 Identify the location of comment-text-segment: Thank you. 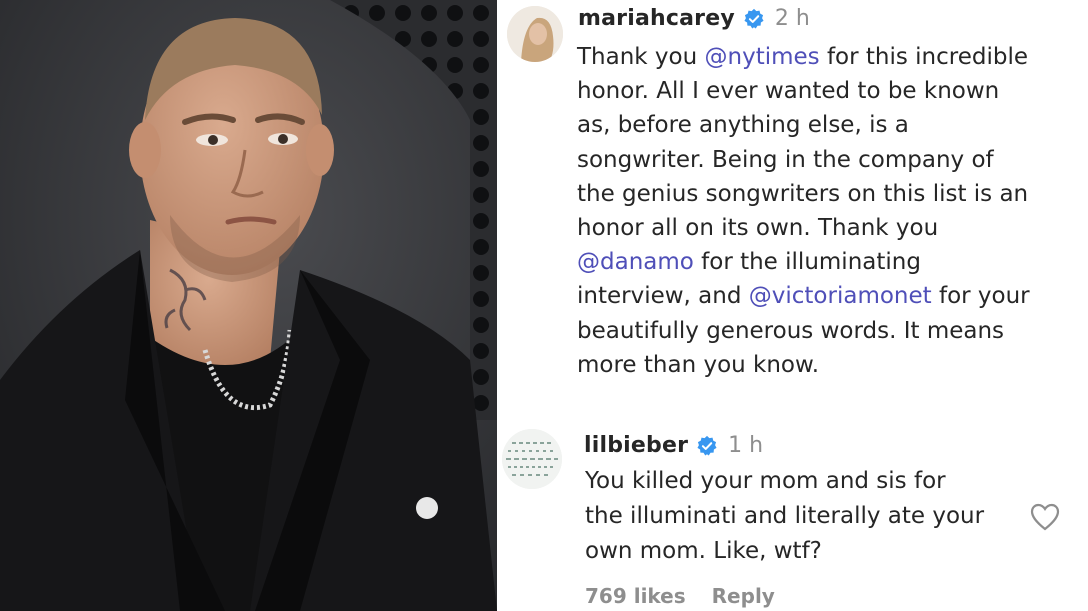
(641, 57).